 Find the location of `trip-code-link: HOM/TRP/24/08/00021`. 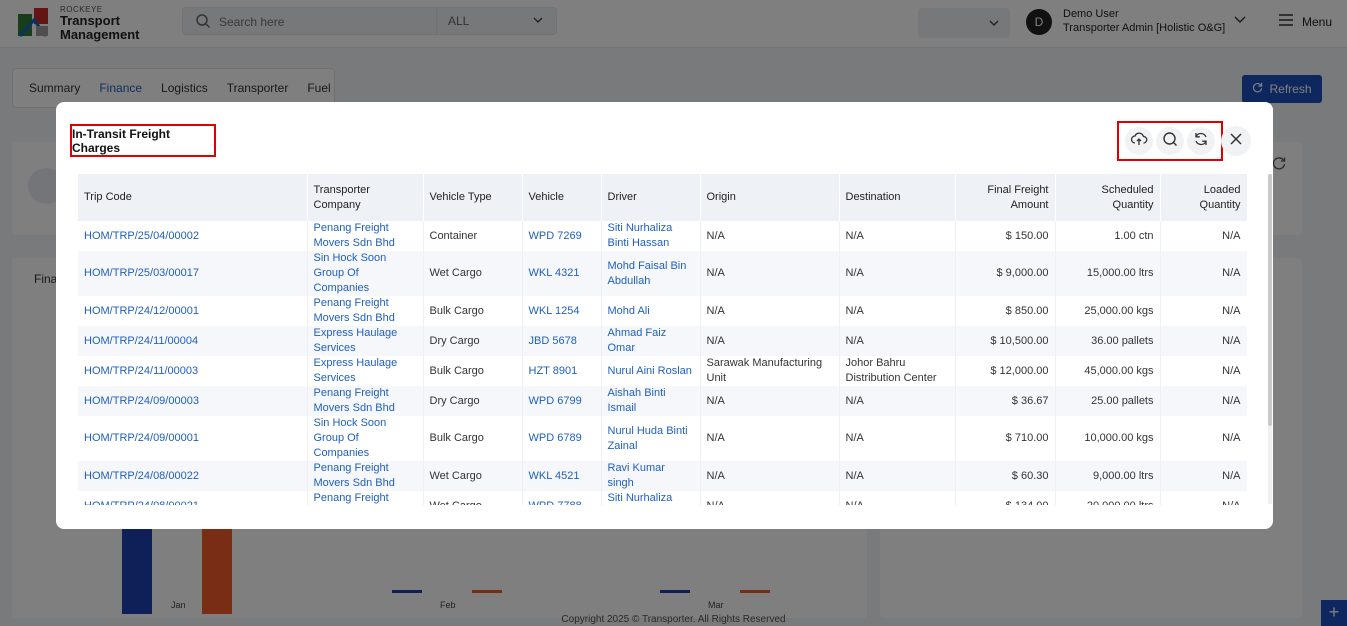

trip-code-link: HOM/TRP/24/08/00021 is located at coordinates (193, 498).